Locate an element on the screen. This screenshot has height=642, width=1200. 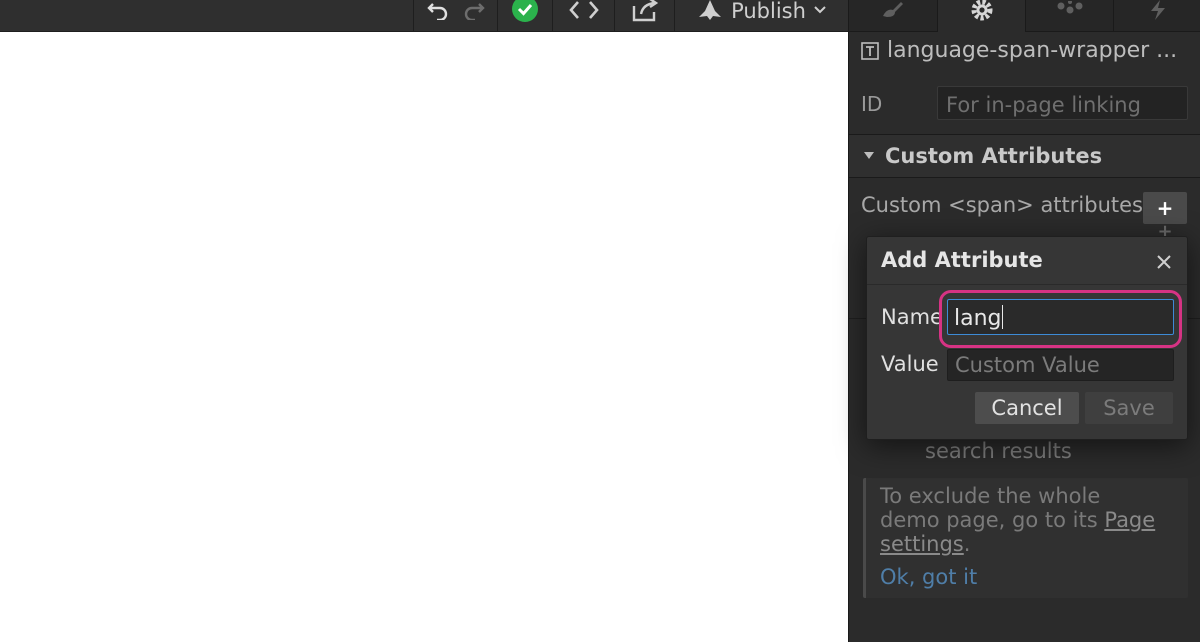
page-settings-link-2: settings is located at coordinates (922, 544).